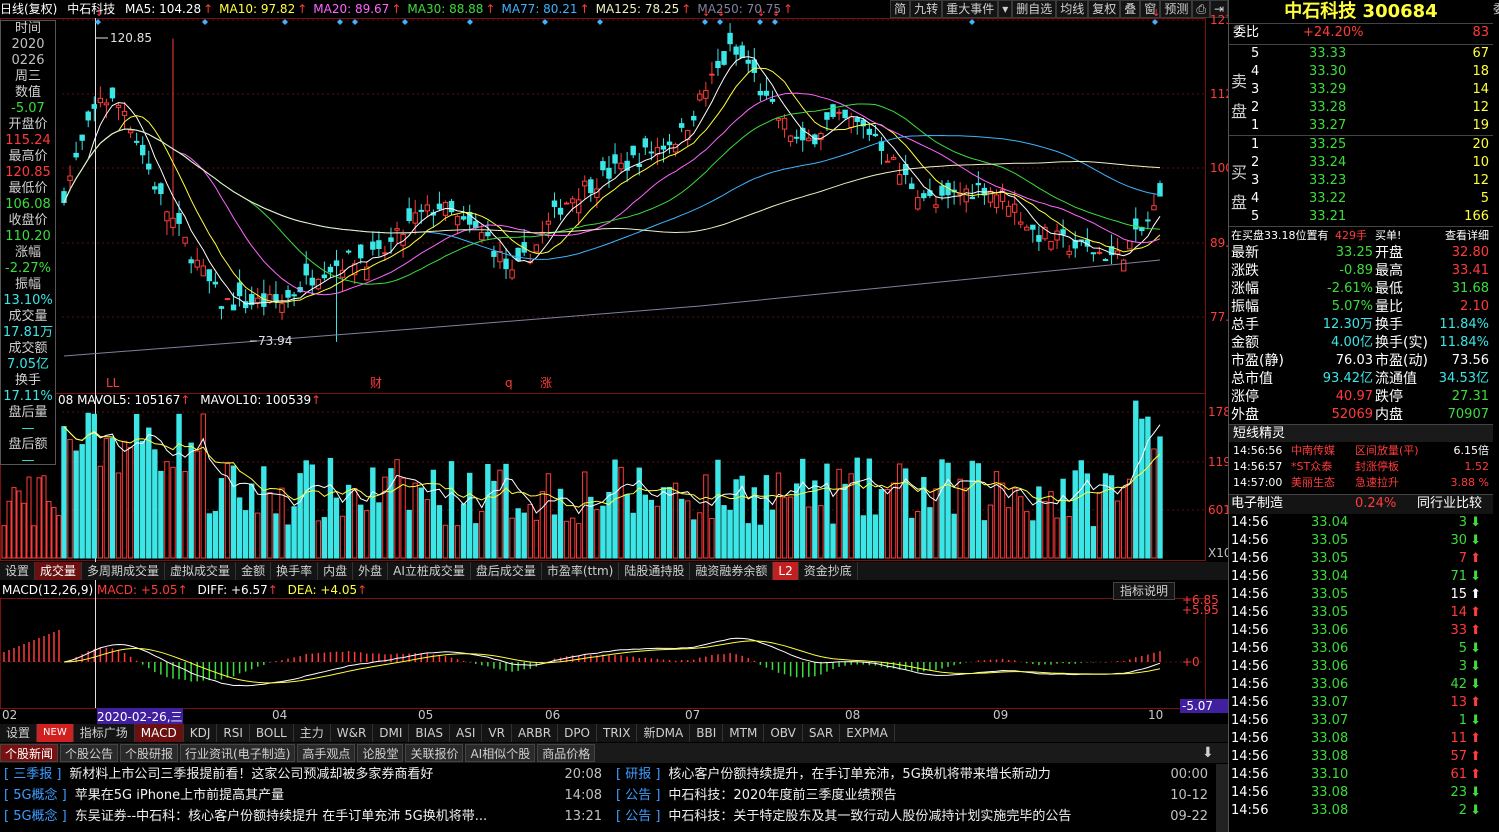 This screenshot has height=832, width=1499. What do you see at coordinates (1328, 198) in the screenshot?
I see `level-price: 33.22` at bounding box center [1328, 198].